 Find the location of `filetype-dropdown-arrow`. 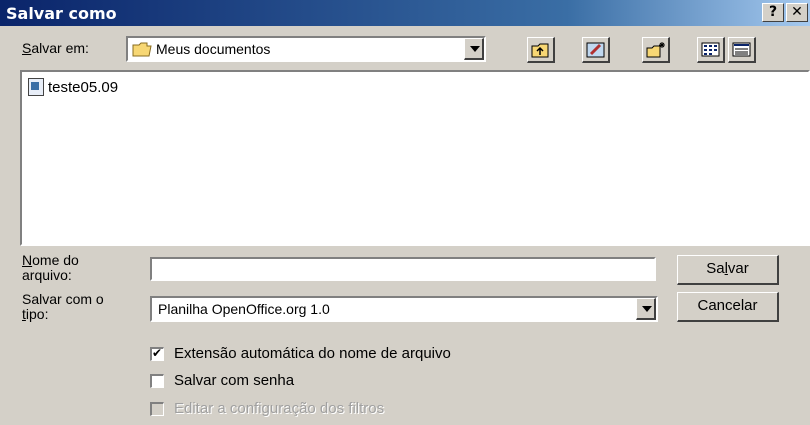

filetype-dropdown-arrow is located at coordinates (646, 309).